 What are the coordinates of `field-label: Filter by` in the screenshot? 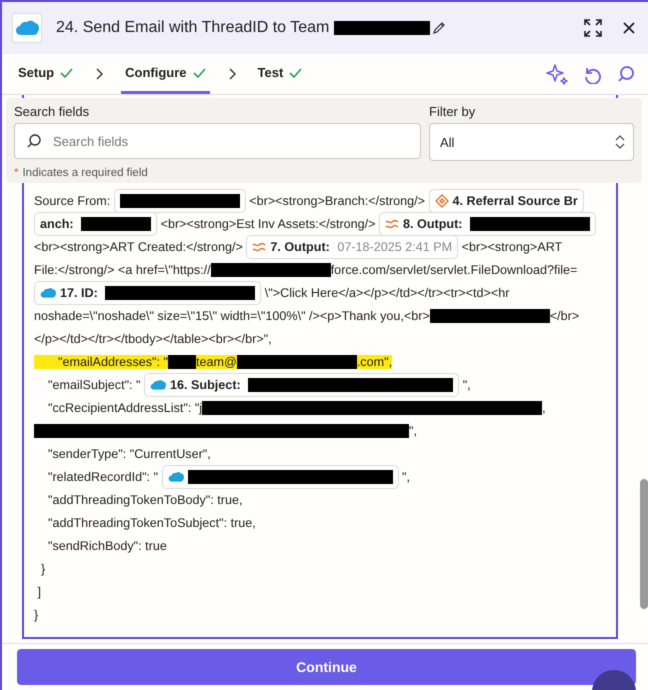 It's located at (452, 111).